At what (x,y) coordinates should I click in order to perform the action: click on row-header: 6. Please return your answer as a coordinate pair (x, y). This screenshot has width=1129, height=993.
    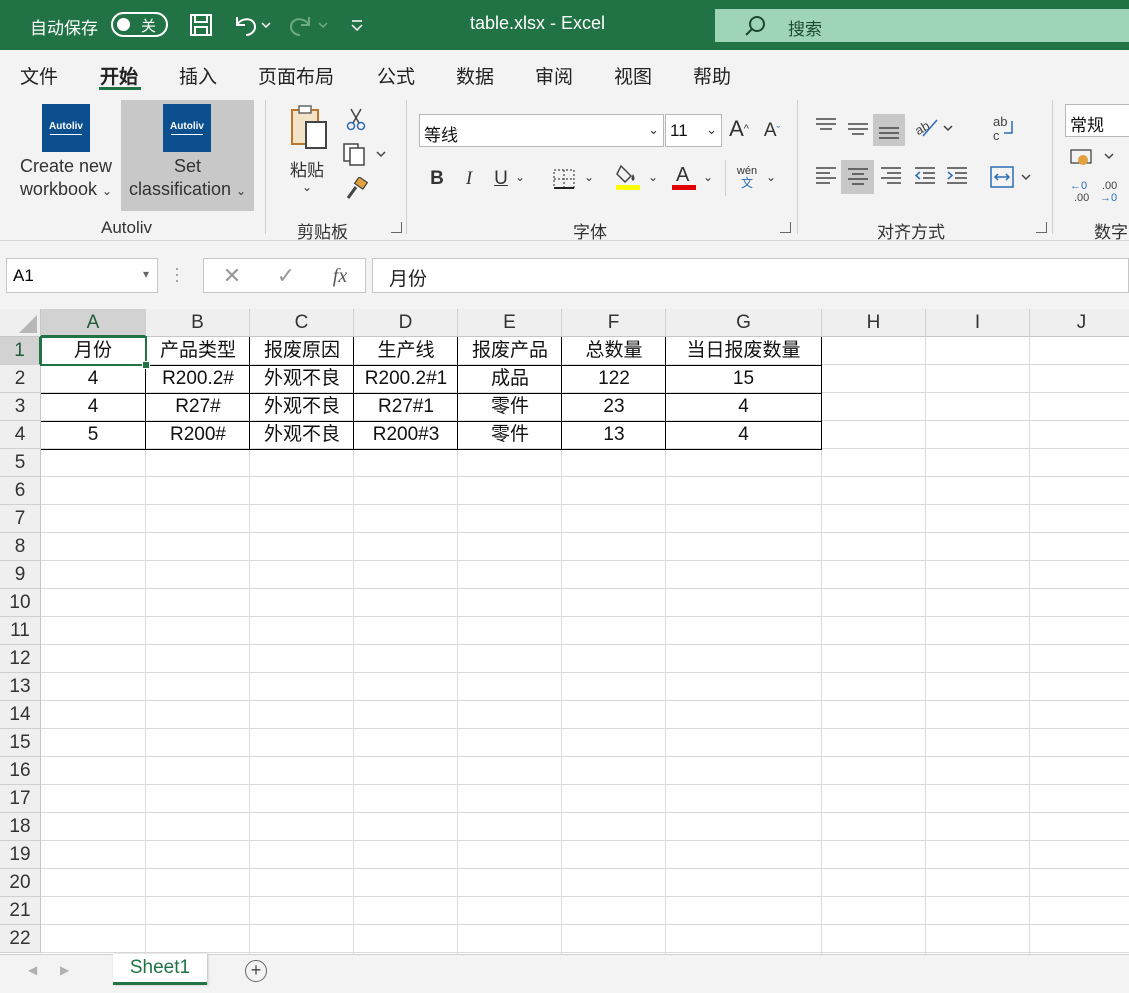
    Looking at the image, I should click on (20, 491).